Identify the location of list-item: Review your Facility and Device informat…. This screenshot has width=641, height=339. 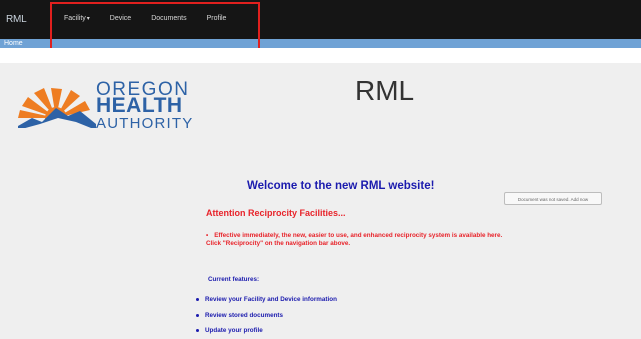
(266, 300).